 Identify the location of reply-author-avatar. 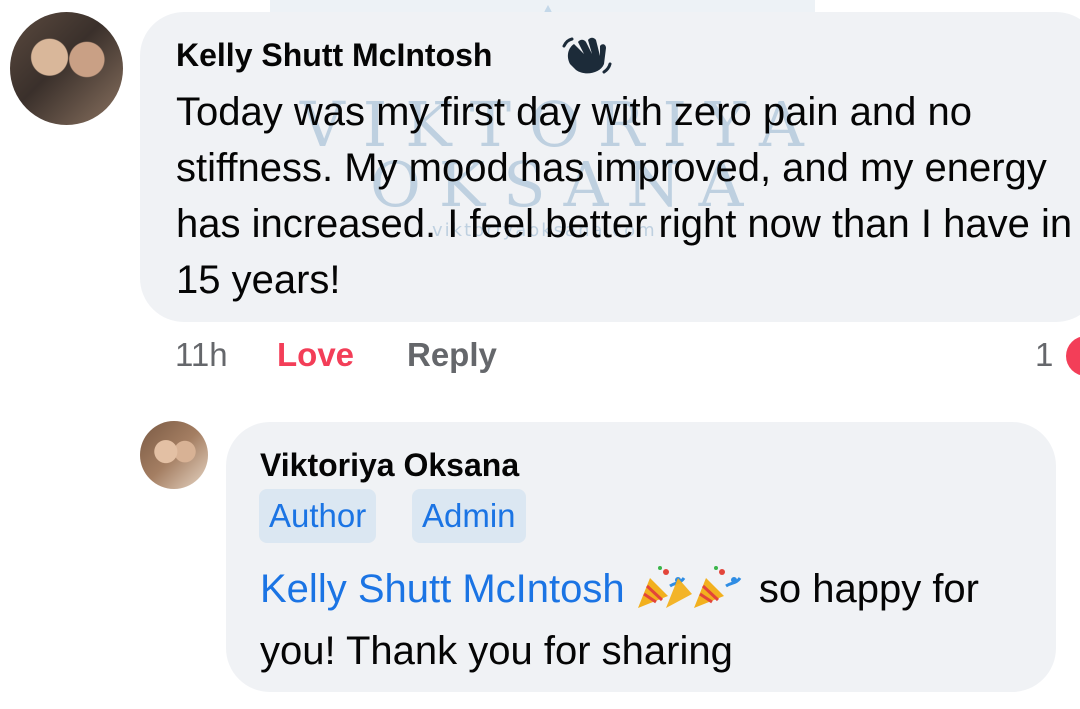
(174, 455).